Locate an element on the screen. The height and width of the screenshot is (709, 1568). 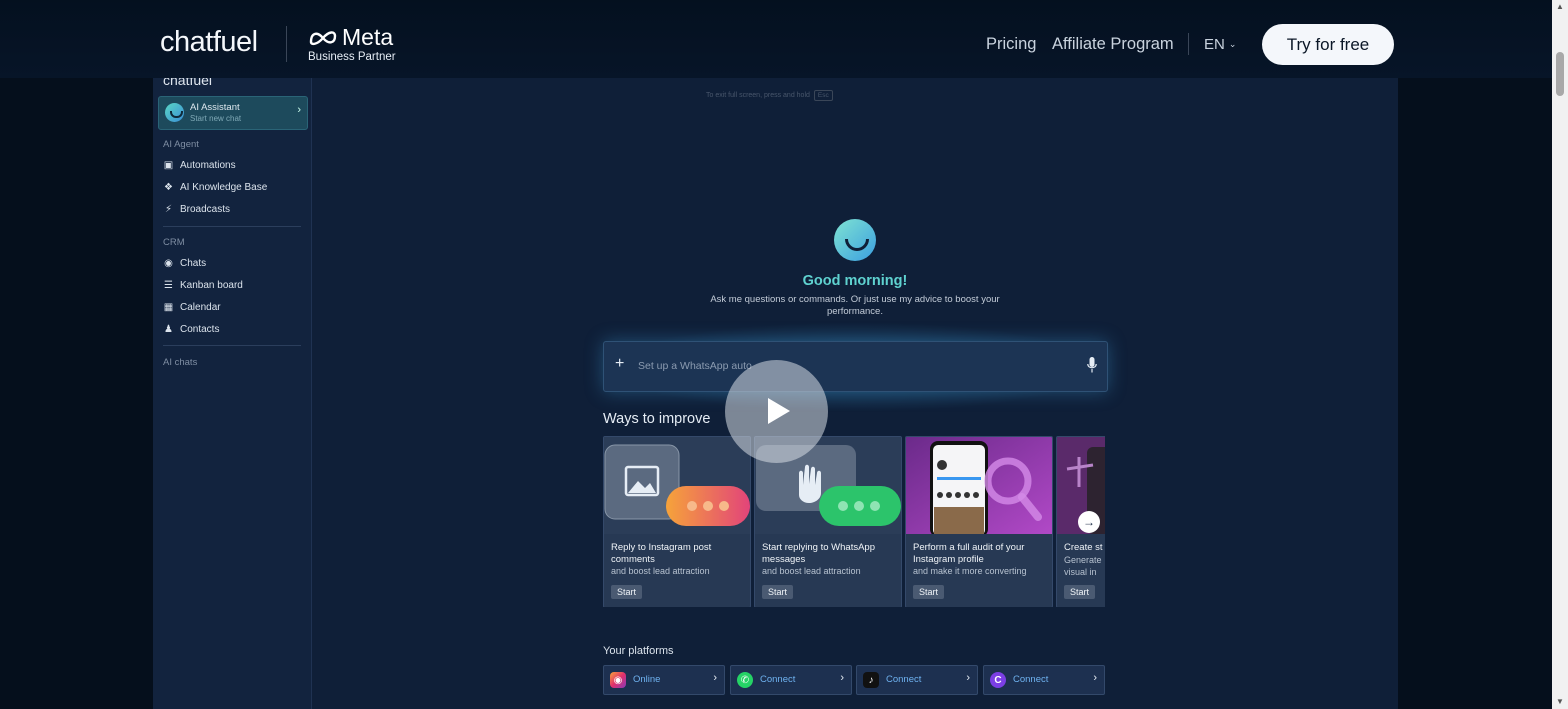
play-video-button is located at coordinates (776, 411).